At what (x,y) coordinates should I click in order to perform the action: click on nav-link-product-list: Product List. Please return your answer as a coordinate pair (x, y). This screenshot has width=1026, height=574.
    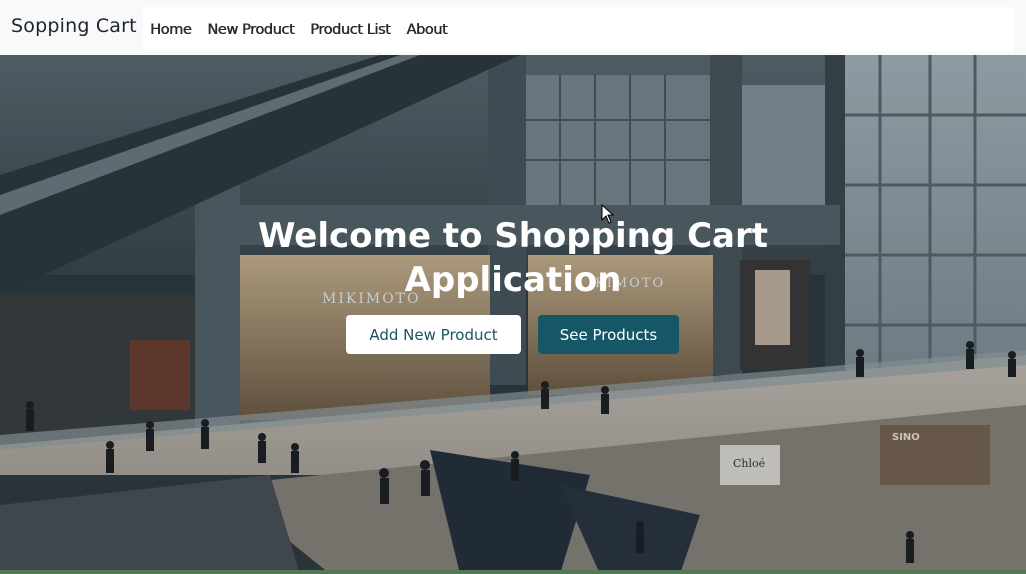
    Looking at the image, I should click on (350, 30).